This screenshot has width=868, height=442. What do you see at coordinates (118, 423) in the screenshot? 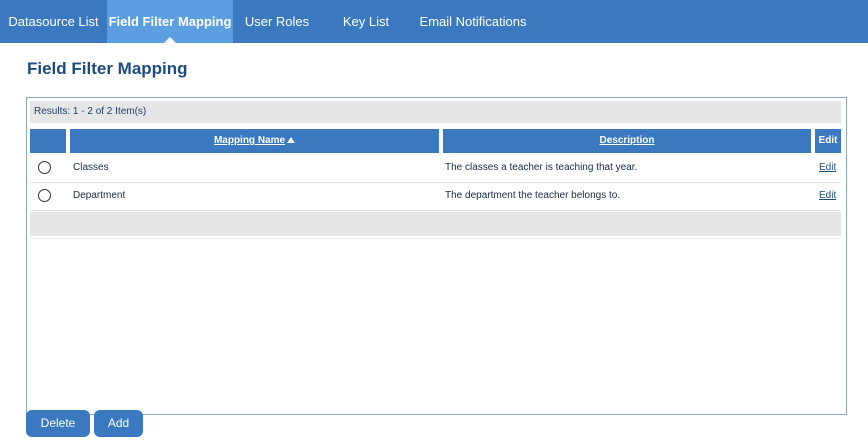
I see `add-button: Add` at bounding box center [118, 423].